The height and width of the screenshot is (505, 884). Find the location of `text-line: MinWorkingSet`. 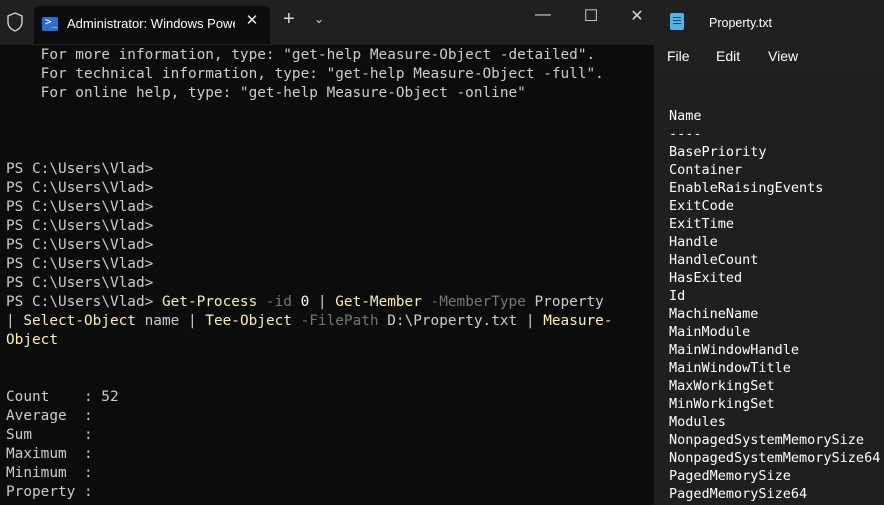

text-line: MinWorkingSet is located at coordinates (722, 404).